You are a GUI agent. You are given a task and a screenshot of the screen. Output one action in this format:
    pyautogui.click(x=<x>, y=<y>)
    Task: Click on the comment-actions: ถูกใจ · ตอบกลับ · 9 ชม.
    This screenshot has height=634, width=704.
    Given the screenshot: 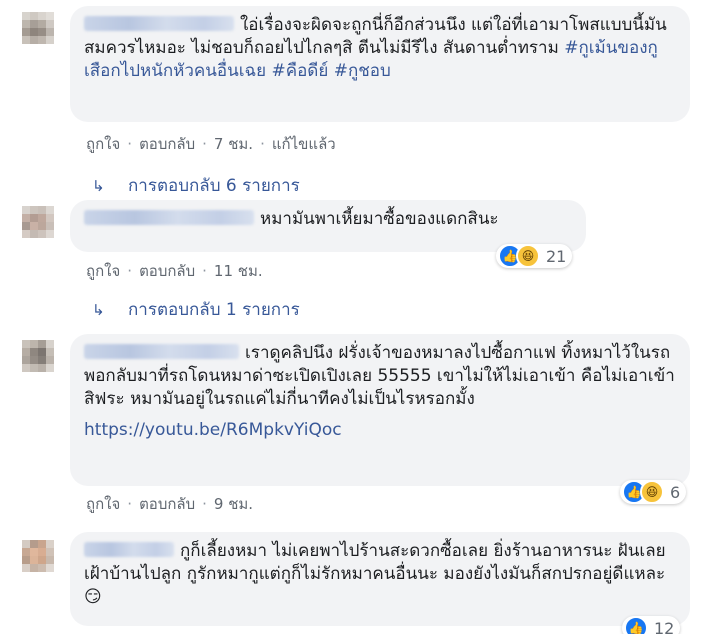 What is the action you would take?
    pyautogui.click(x=169, y=504)
    